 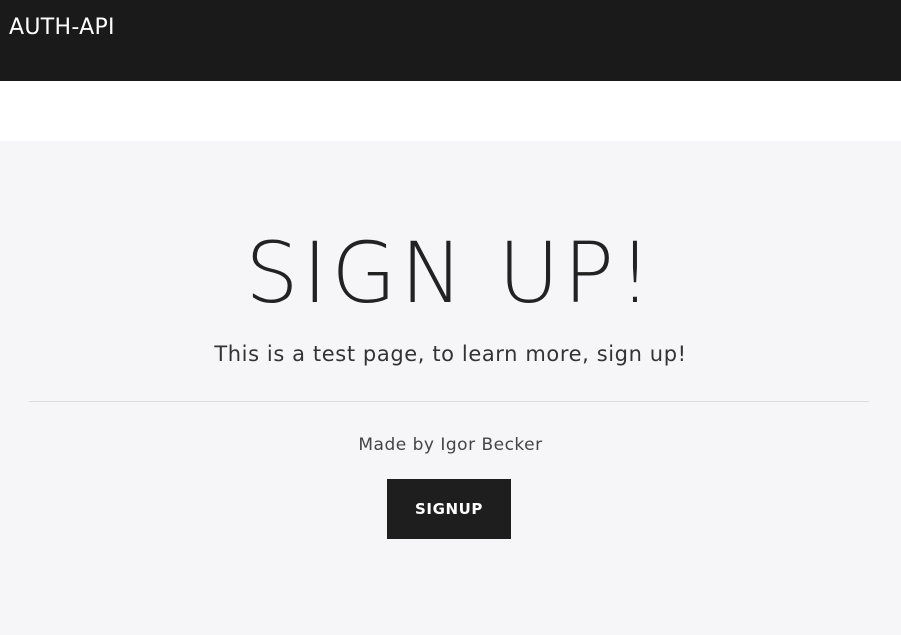 I want to click on brand-link: AUTH-API, so click(x=62, y=28).